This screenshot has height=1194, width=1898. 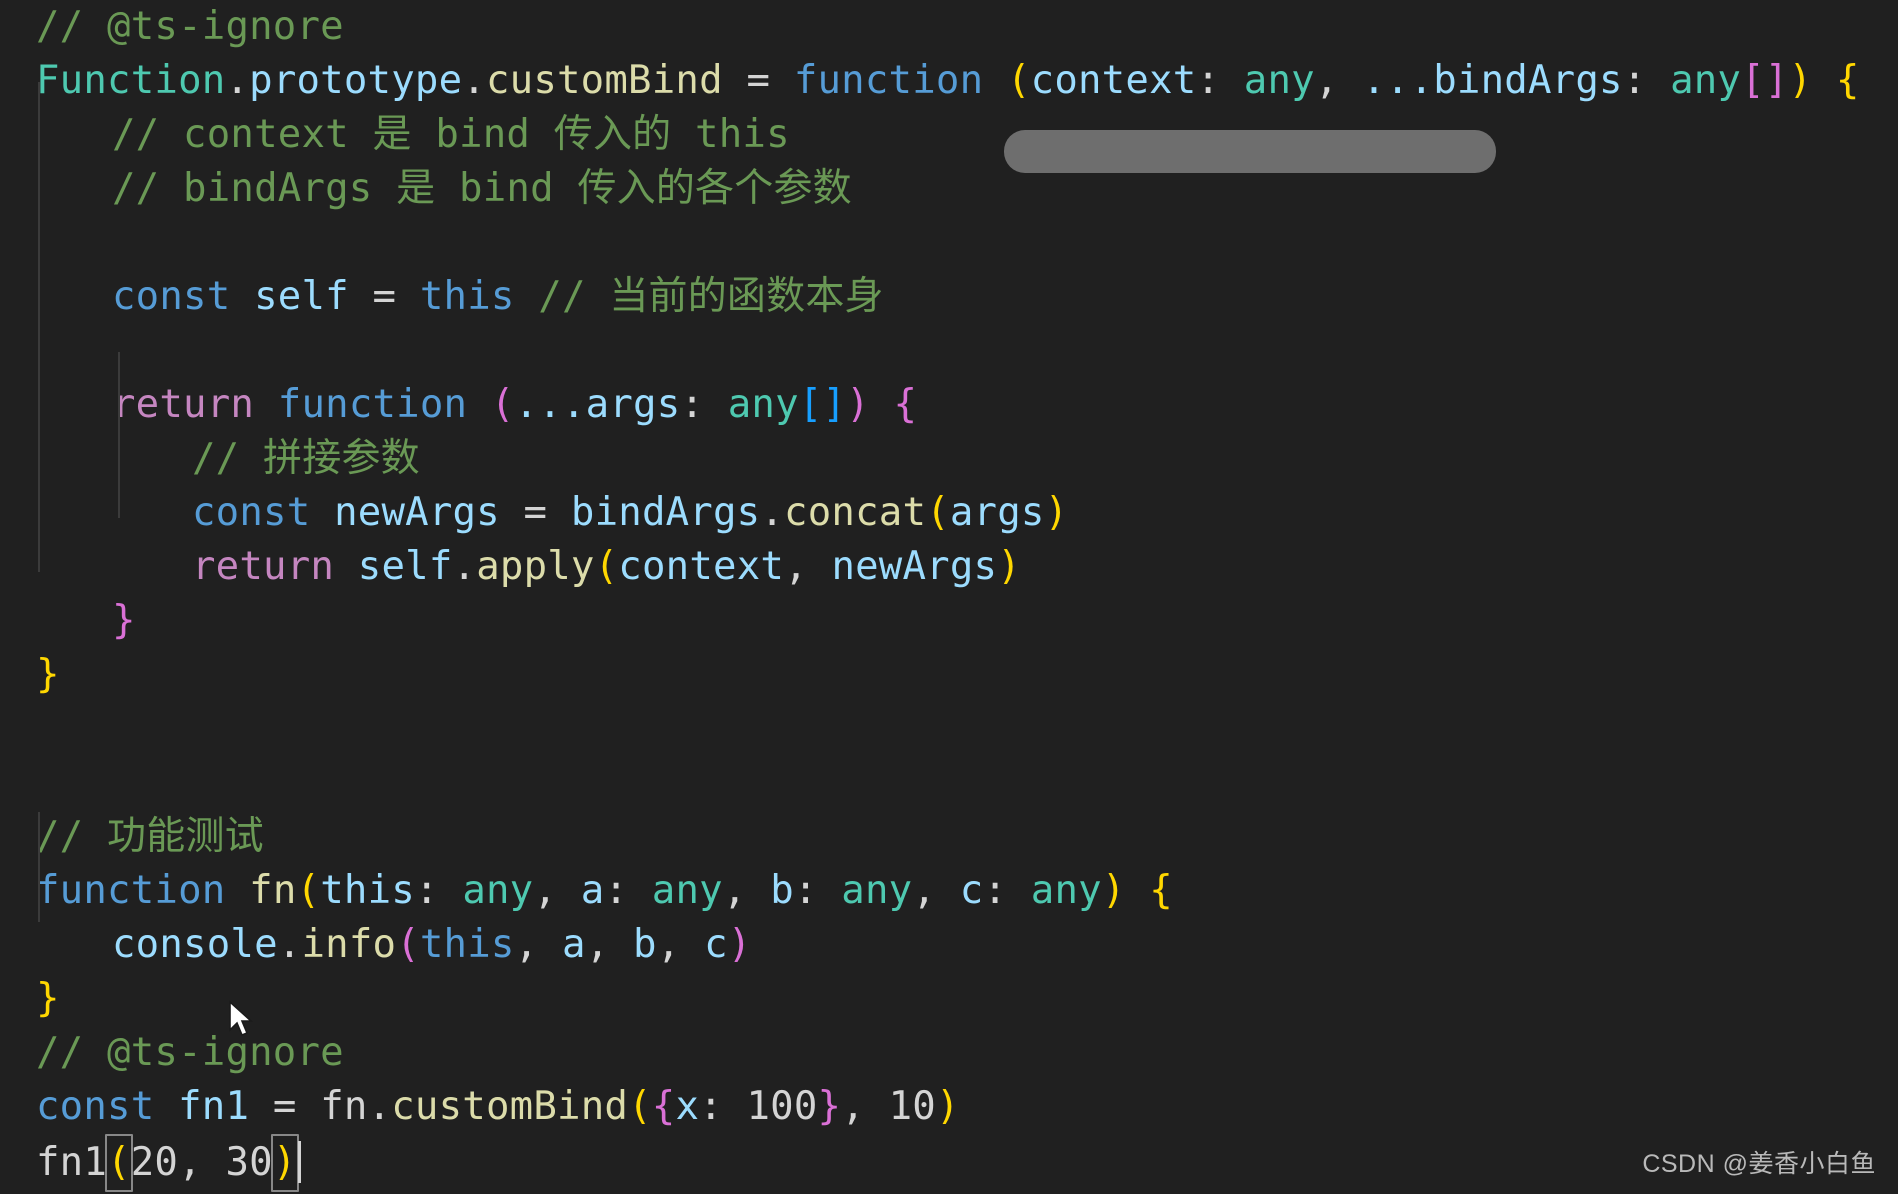 I want to click on arg-c: c, so click(x=716, y=944).